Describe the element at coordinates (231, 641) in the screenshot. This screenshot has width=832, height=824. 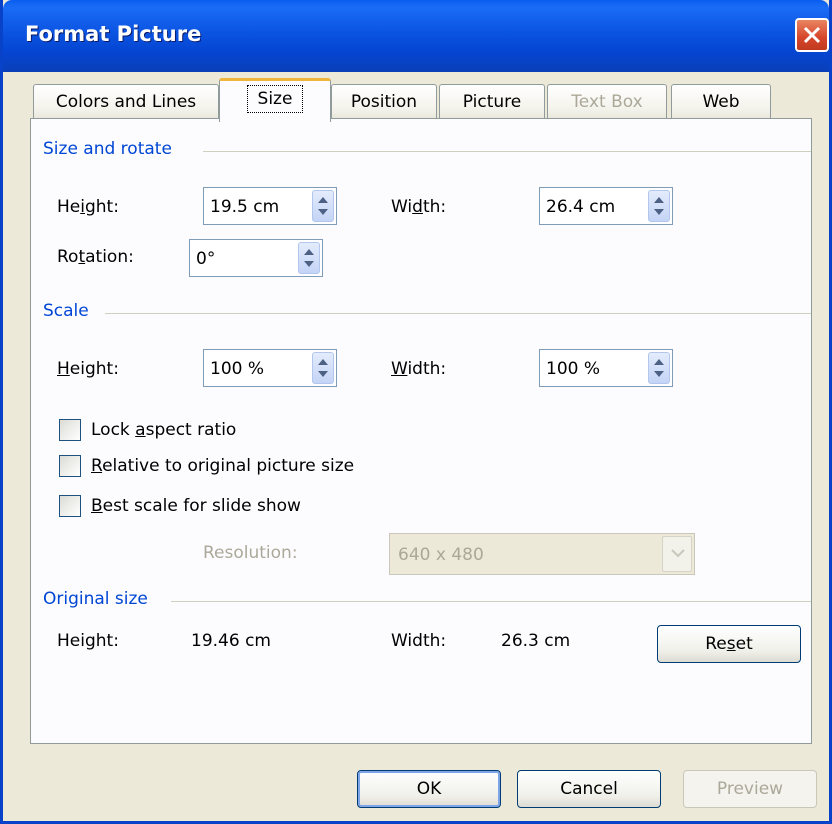
I see `original-height-value: 19.46 cm` at that location.